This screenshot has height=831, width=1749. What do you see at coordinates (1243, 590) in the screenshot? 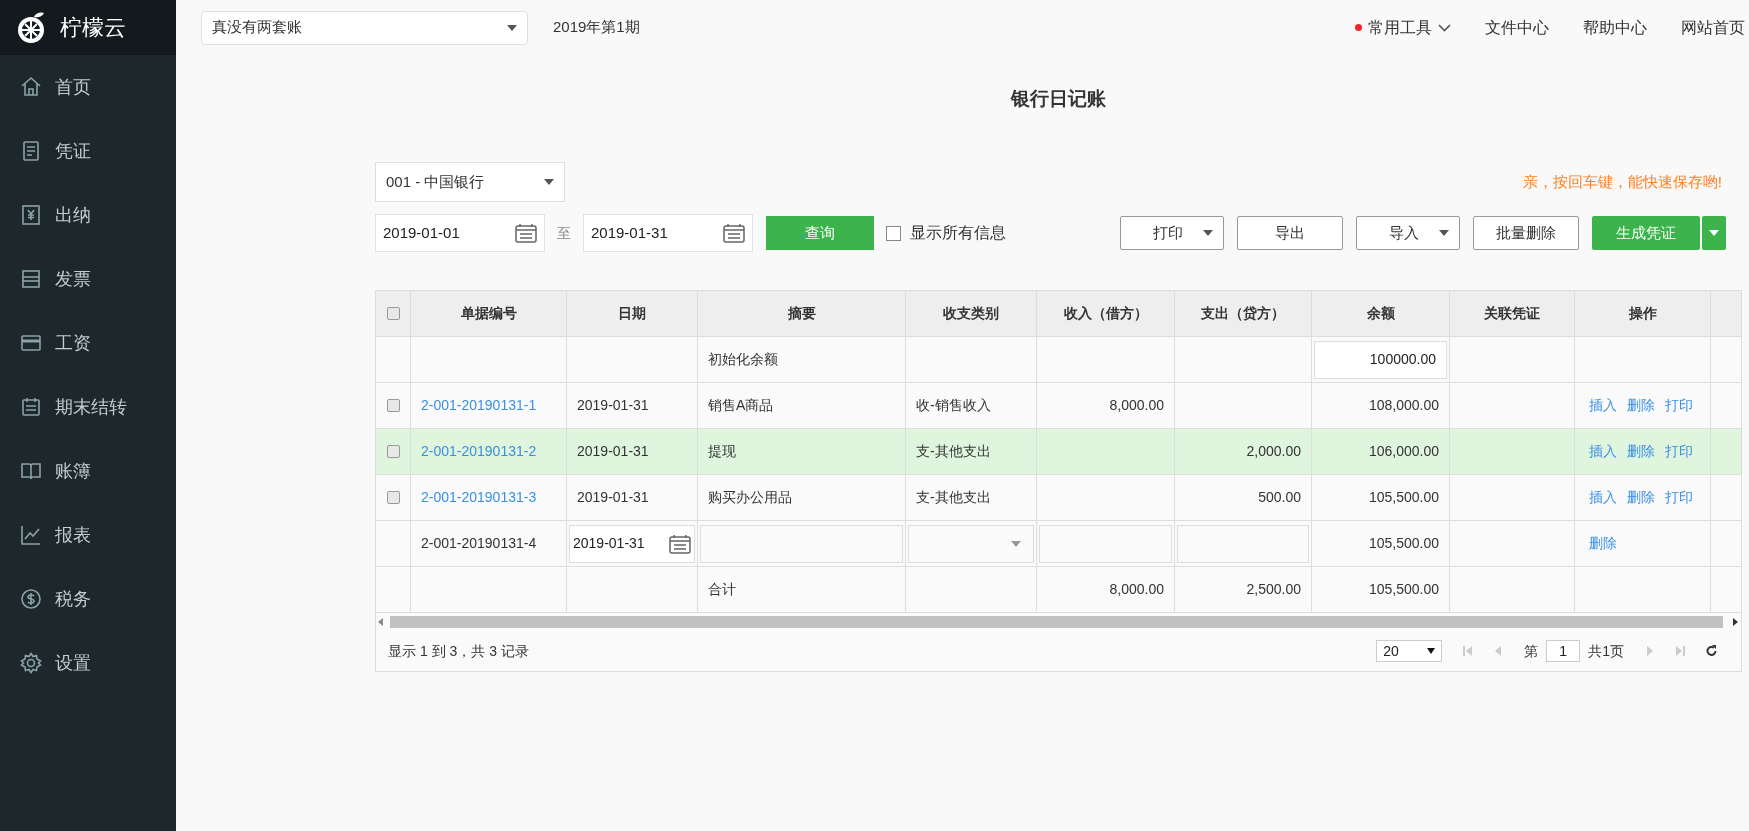
I see `table-cell: 2,500.00` at bounding box center [1243, 590].